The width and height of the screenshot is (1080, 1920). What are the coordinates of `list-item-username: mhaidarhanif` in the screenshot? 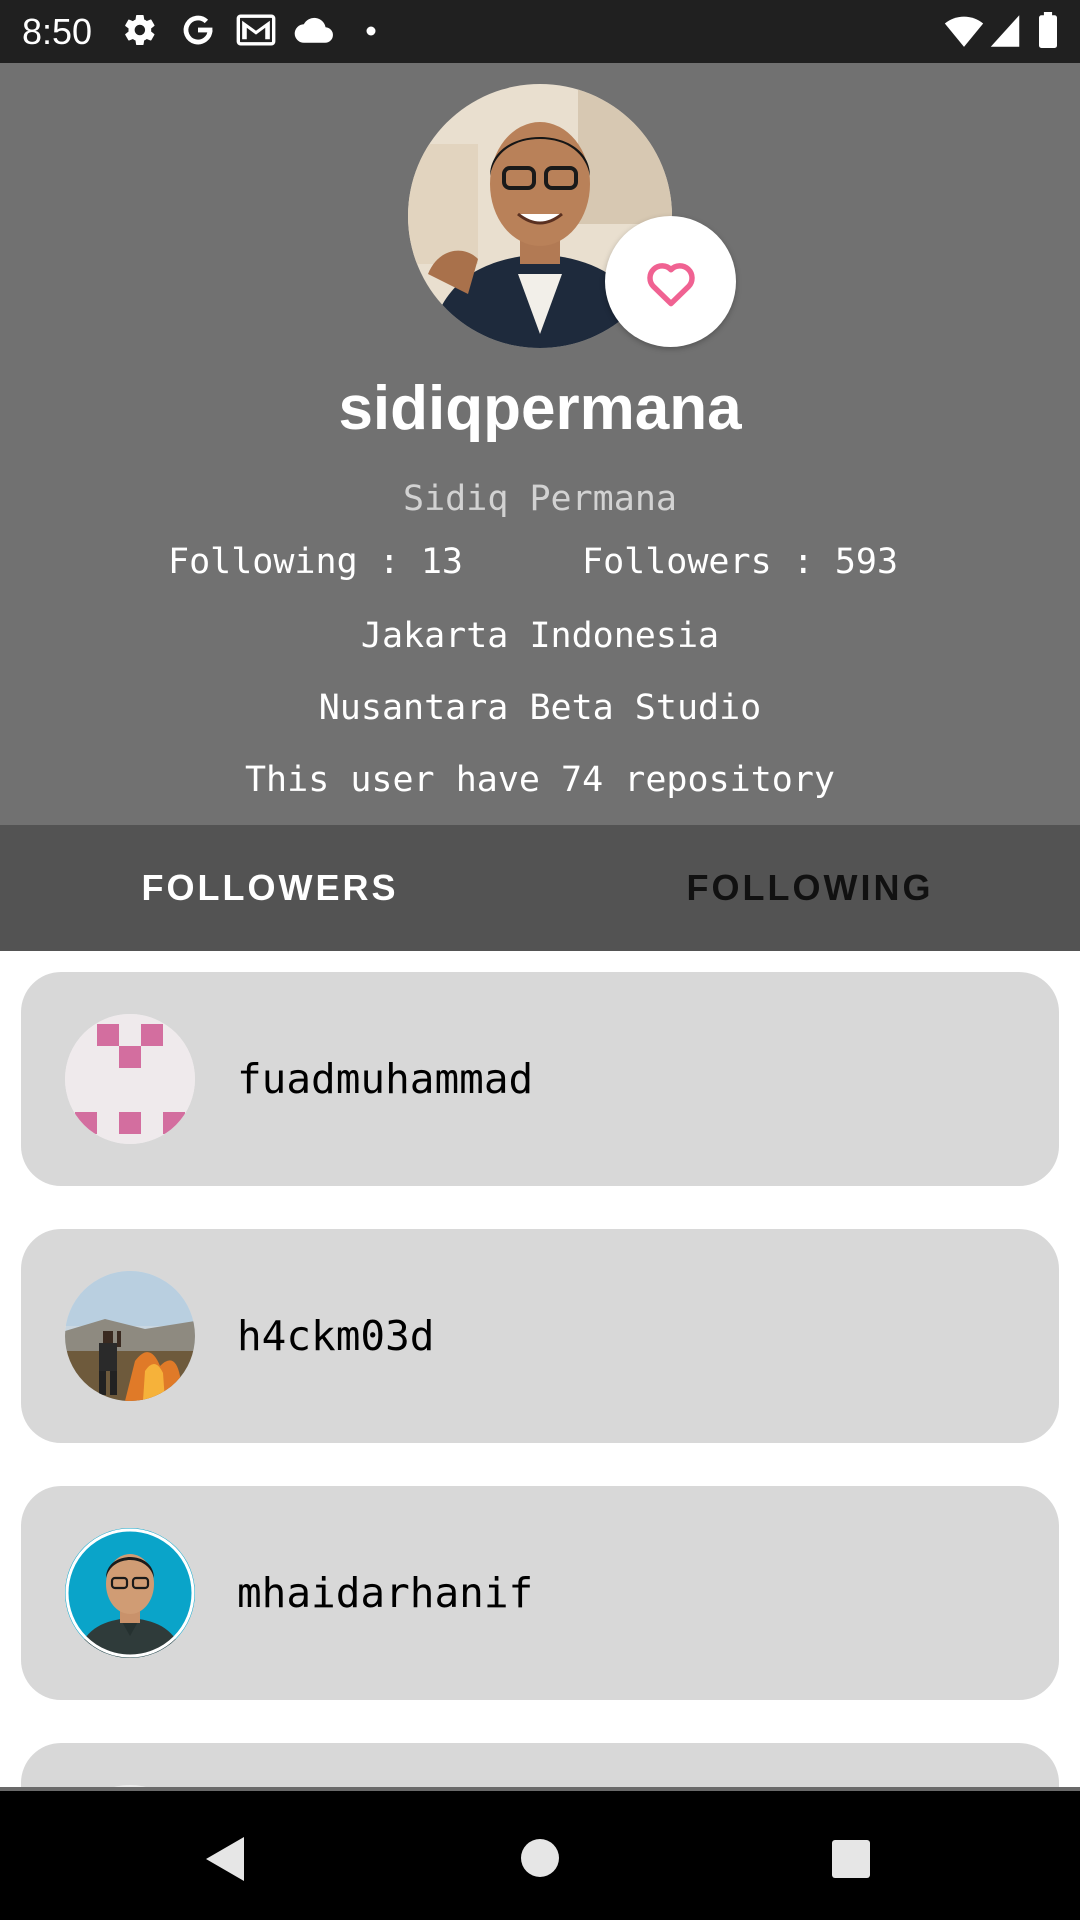 It's located at (385, 1593).